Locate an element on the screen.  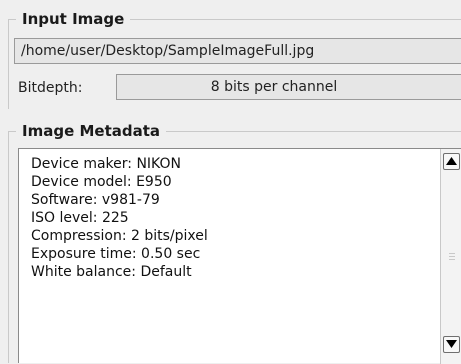
metadata-item: Compression: 2 bits/pixel is located at coordinates (119, 236).